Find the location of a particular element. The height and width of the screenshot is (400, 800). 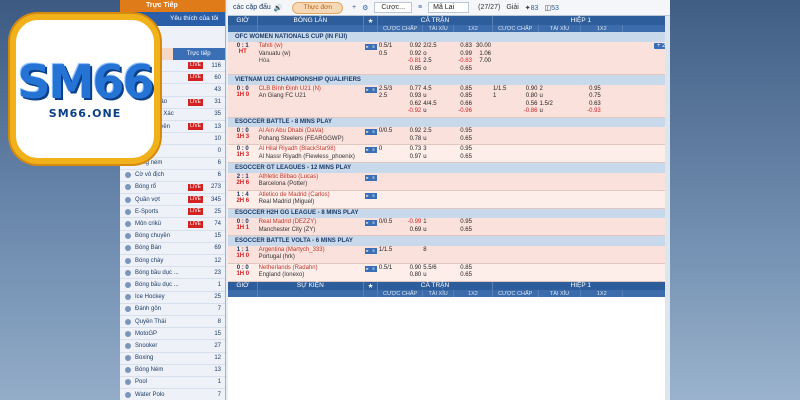

odds-value: 0.90 is located at coordinates (411, 269).